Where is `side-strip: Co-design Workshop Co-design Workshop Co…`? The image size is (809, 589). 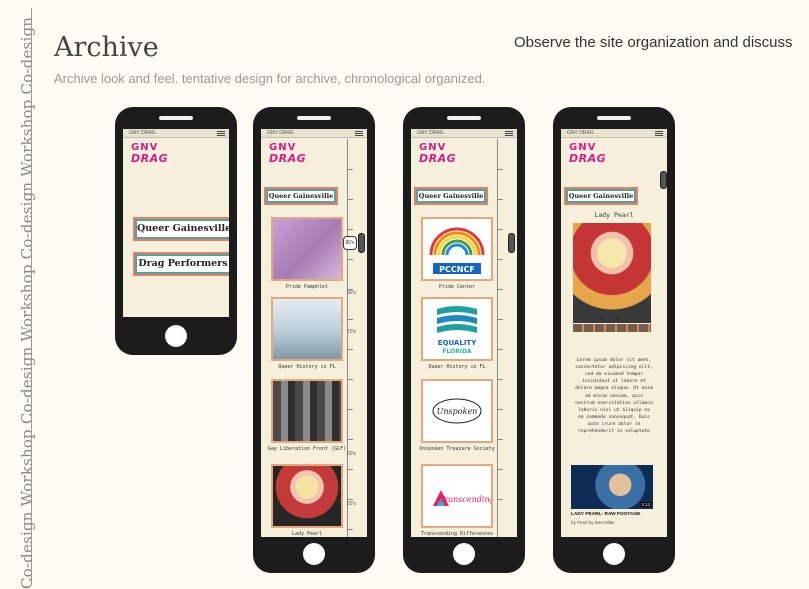
side-strip: Co-design Workshop Co-design Workshop Co… is located at coordinates (18, 294).